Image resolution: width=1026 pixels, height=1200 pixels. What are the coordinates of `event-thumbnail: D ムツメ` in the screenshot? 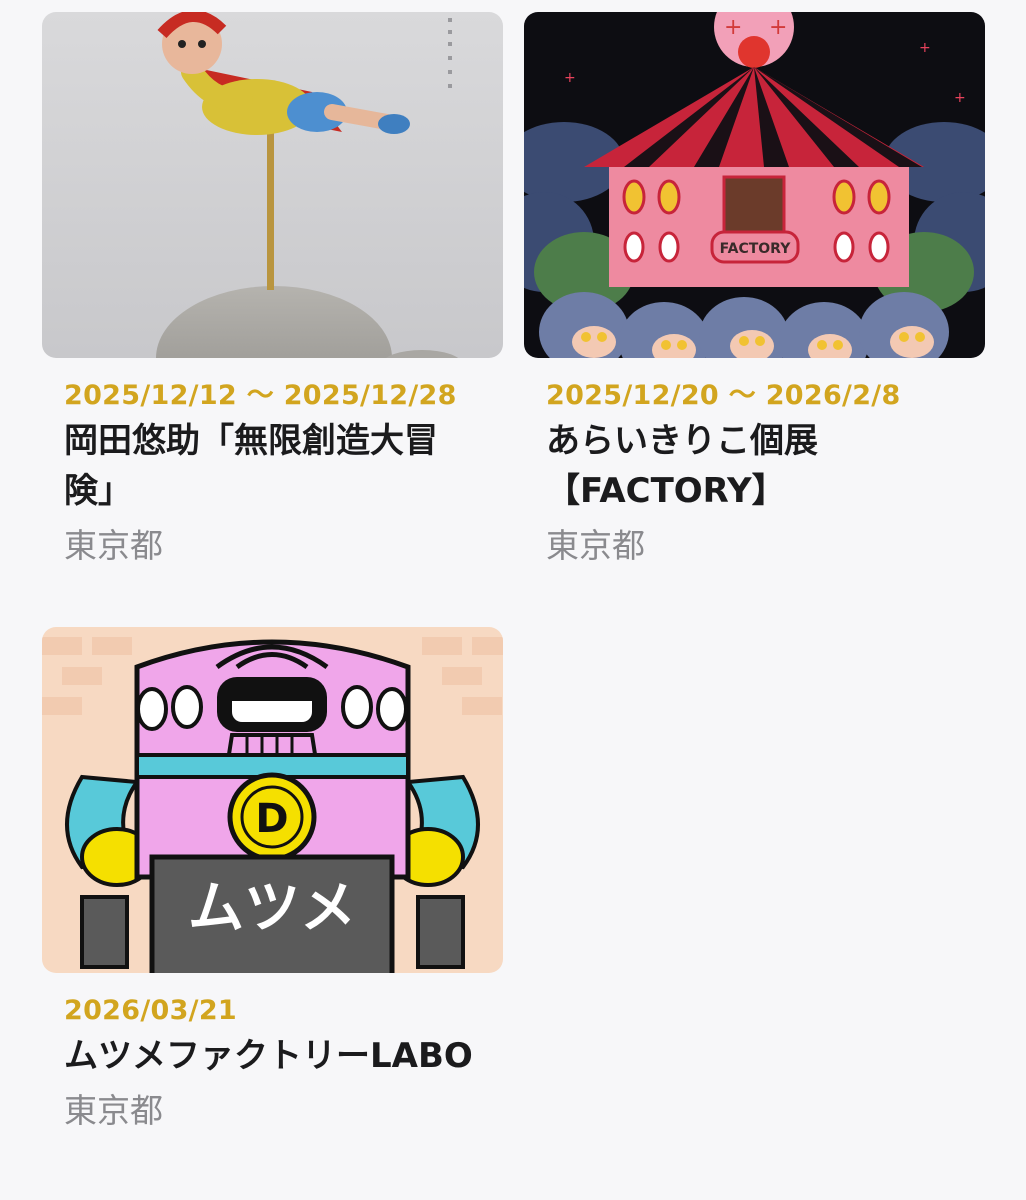 It's located at (272, 800).